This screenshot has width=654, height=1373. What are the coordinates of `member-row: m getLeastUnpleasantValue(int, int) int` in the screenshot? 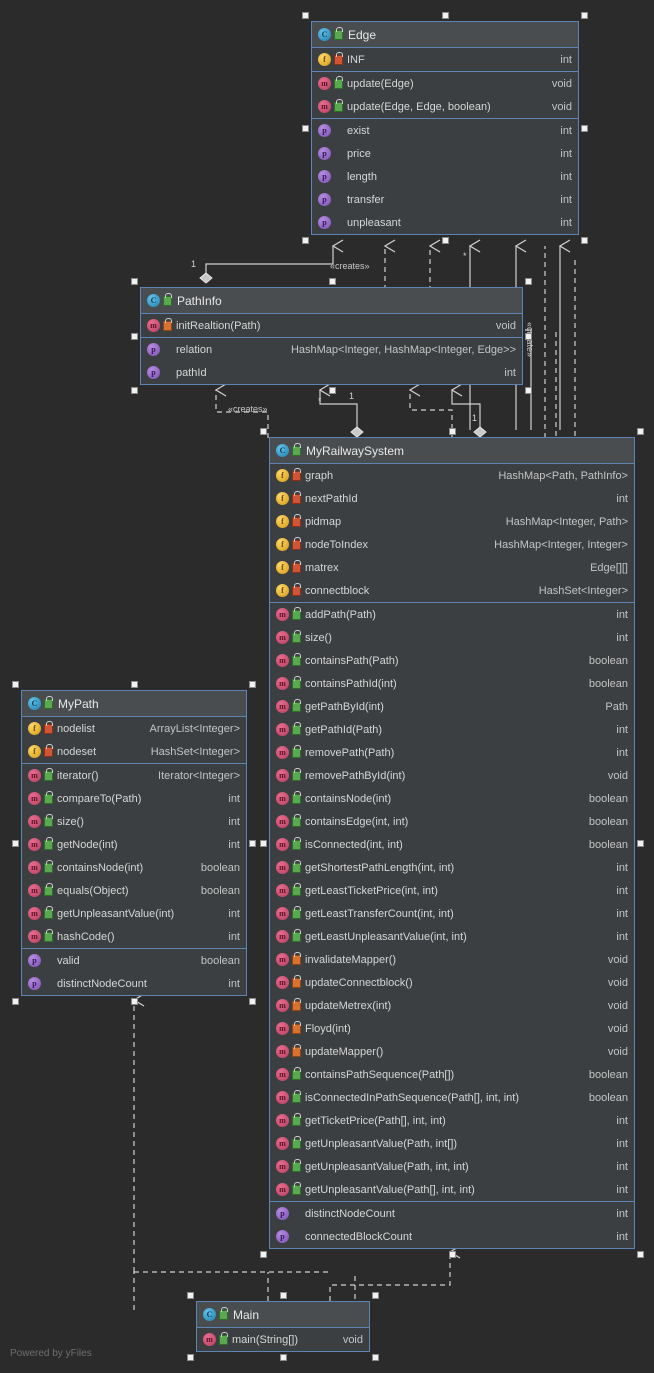 It's located at (452, 936).